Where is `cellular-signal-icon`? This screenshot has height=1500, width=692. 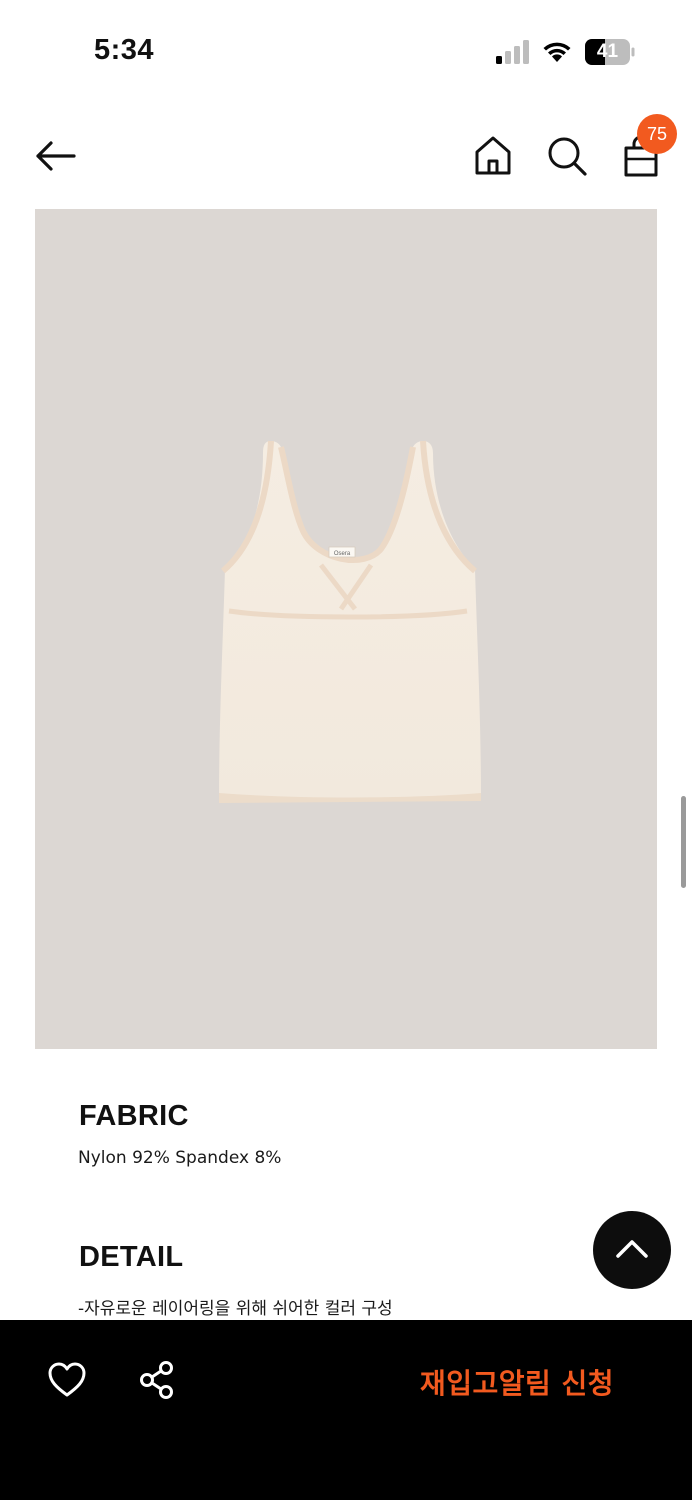
cellular-signal-icon is located at coordinates (512, 52).